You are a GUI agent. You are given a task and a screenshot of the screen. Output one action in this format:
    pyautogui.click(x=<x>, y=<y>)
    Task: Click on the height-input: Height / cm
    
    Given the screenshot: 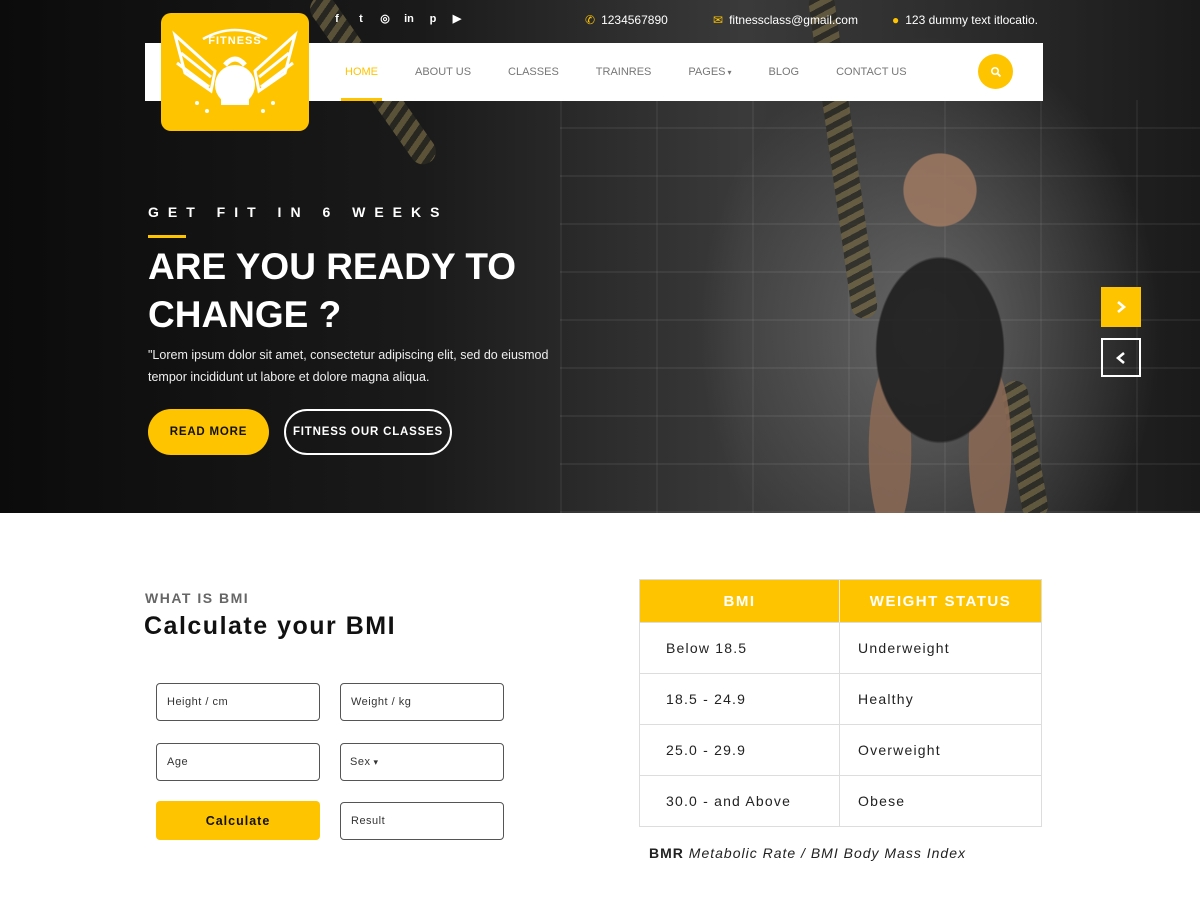 What is the action you would take?
    pyautogui.click(x=238, y=702)
    